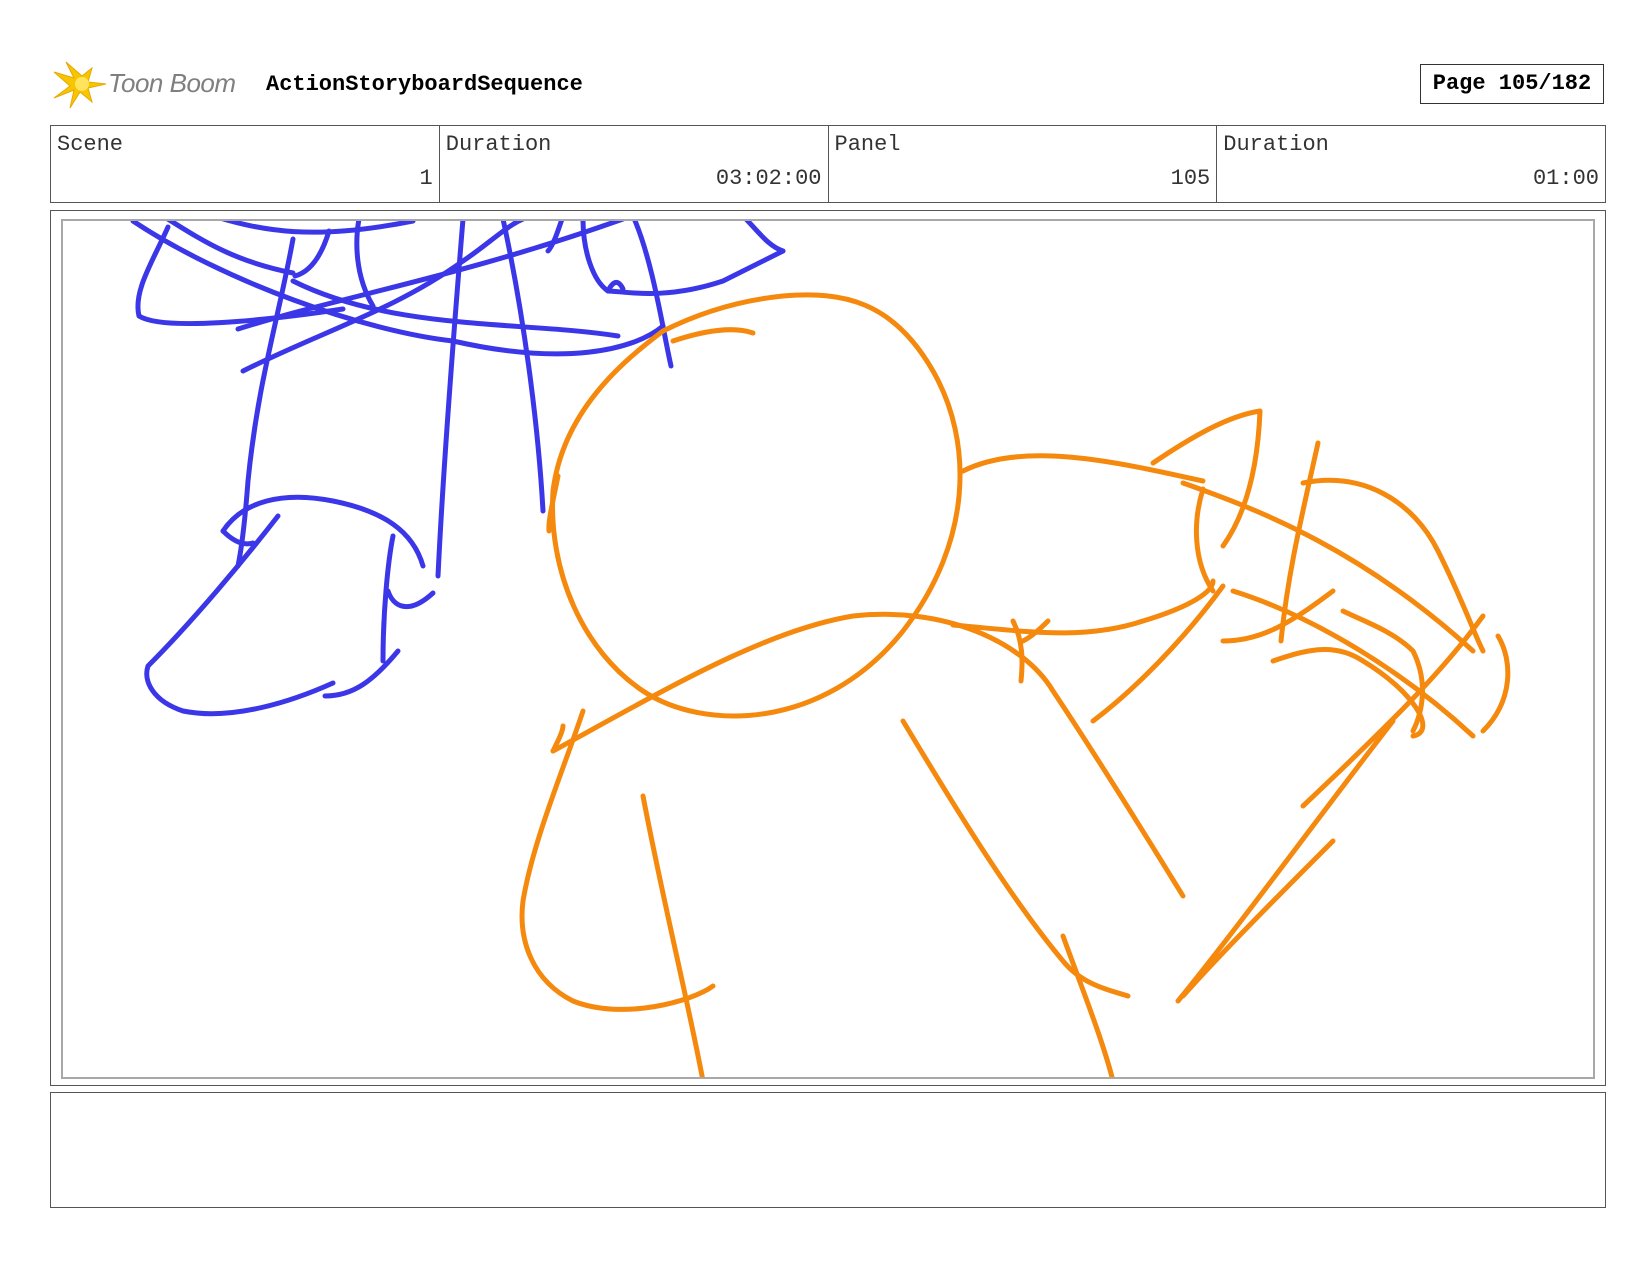 Image resolution: width=1650 pixels, height=1275 pixels. What do you see at coordinates (245, 164) in the screenshot?
I see `scene-cell: Scene 1` at bounding box center [245, 164].